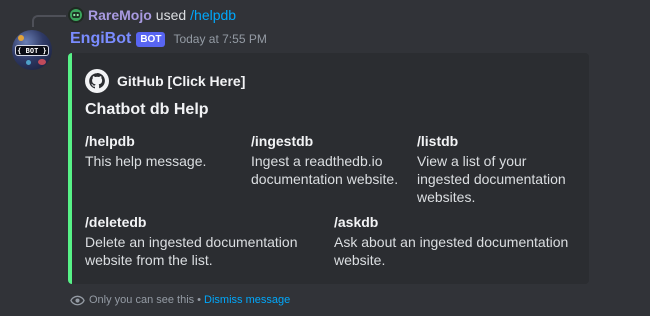 The width and height of the screenshot is (650, 316). I want to click on field-value: This help message., so click(146, 161).